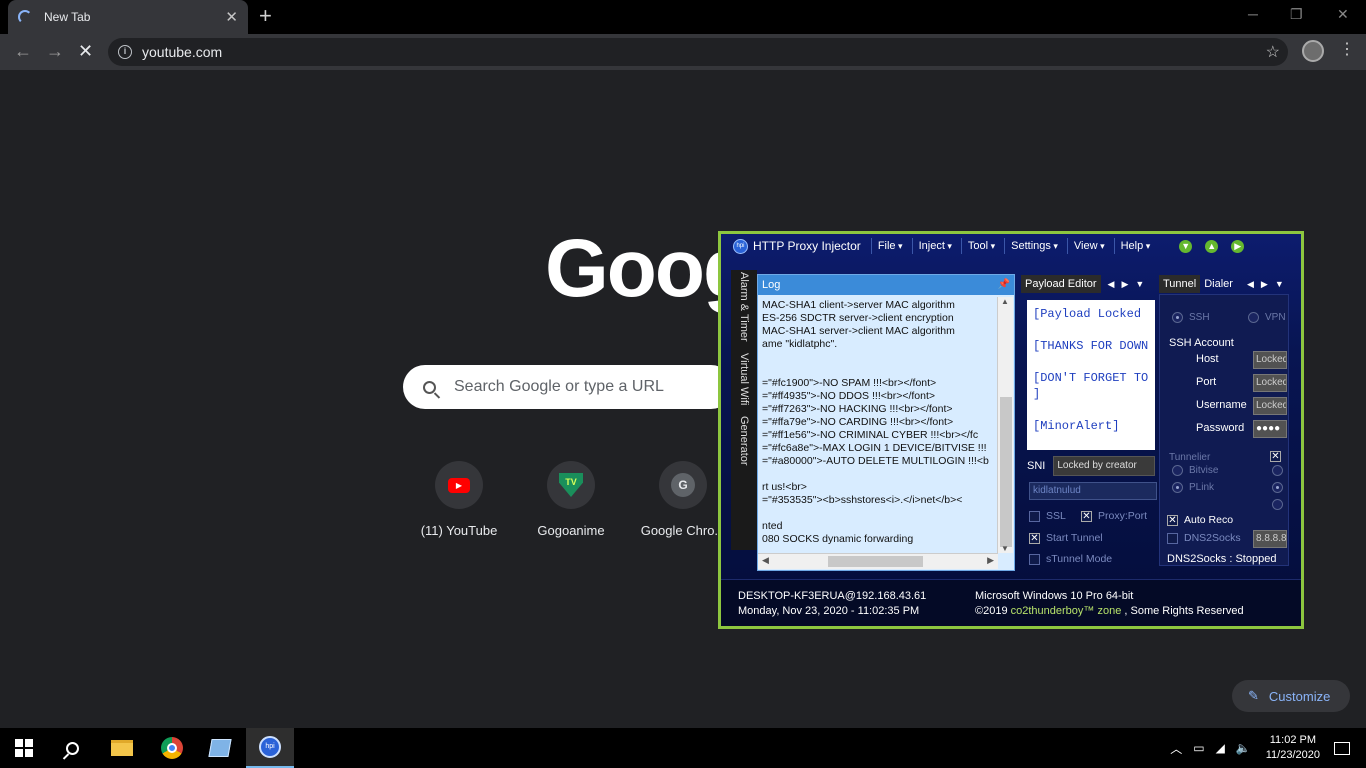  What do you see at coordinates (862, 500) in the screenshot?
I see `log-line: ="#353535"><b>sshstores<i>.</i>net</b><` at bounding box center [862, 500].